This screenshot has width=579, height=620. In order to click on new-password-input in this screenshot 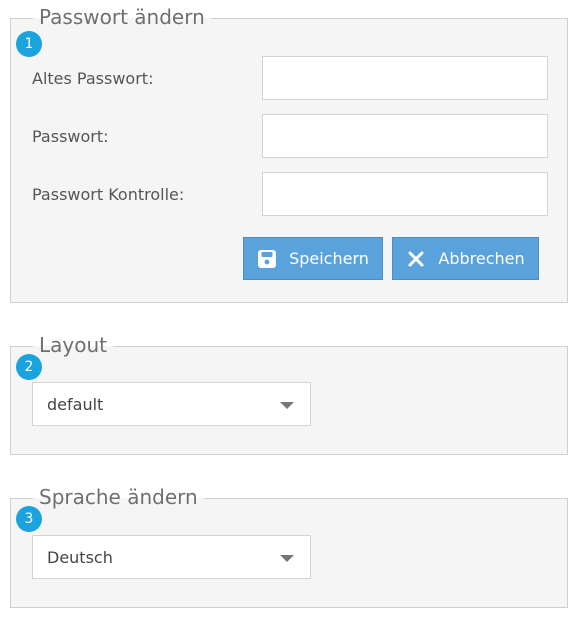, I will do `click(405, 136)`.